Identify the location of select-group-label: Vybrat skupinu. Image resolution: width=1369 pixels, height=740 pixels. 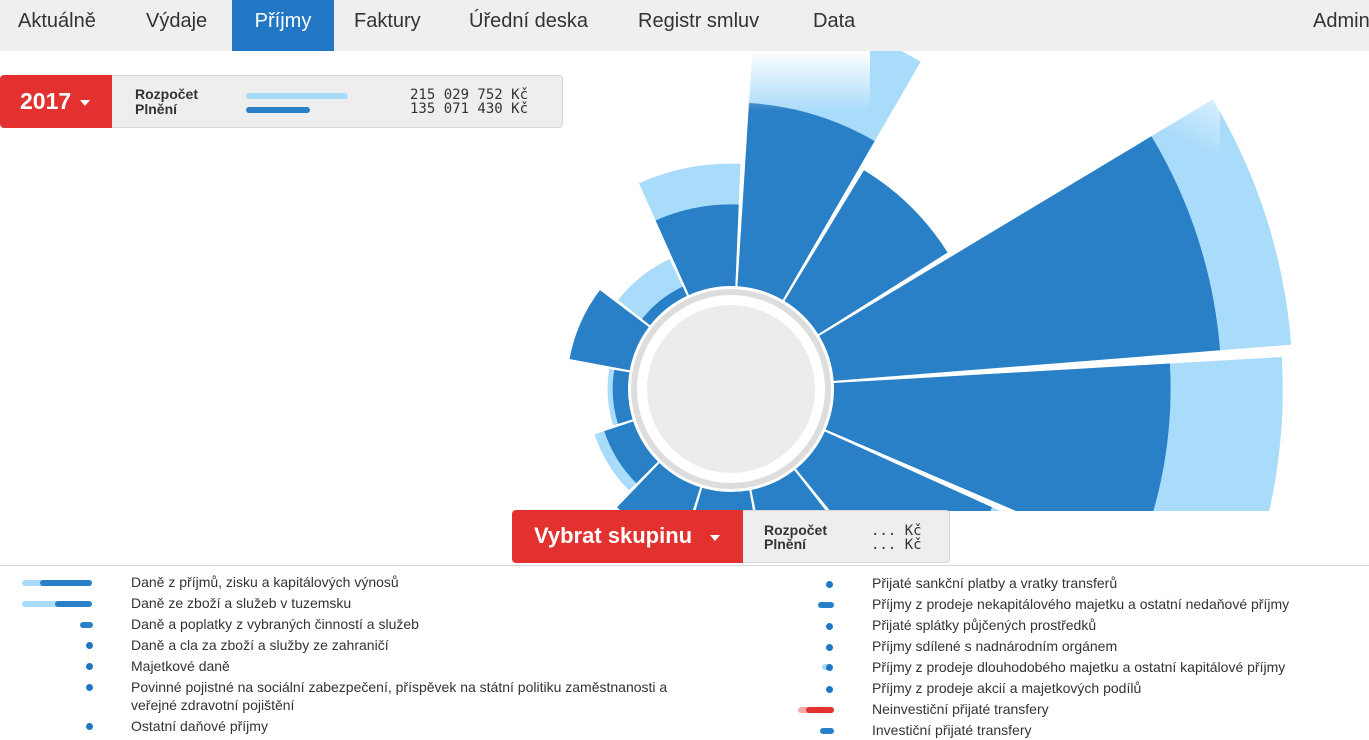
(613, 535).